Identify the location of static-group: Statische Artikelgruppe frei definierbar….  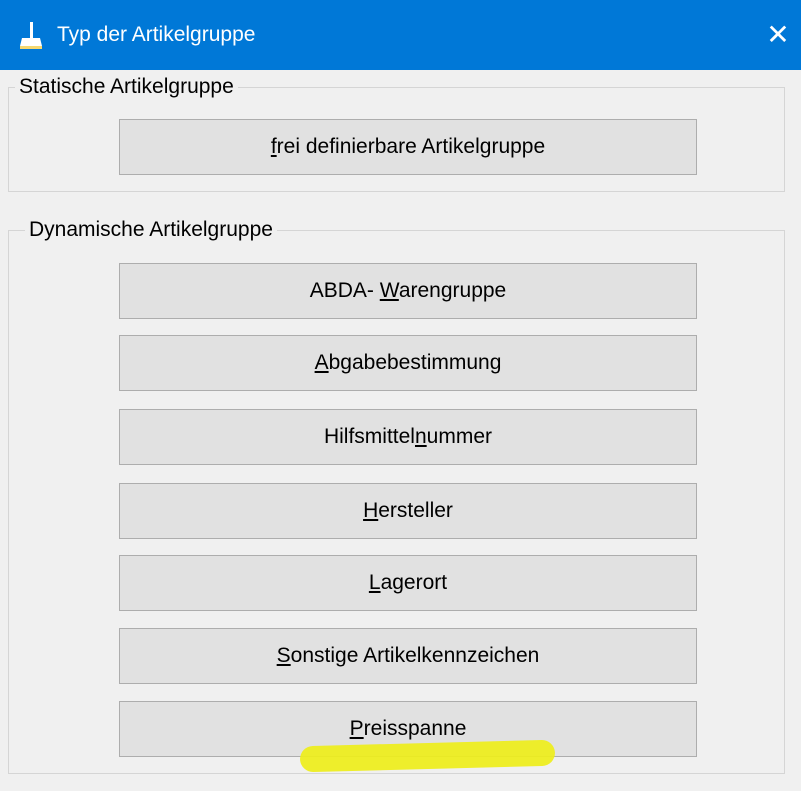
(396, 133).